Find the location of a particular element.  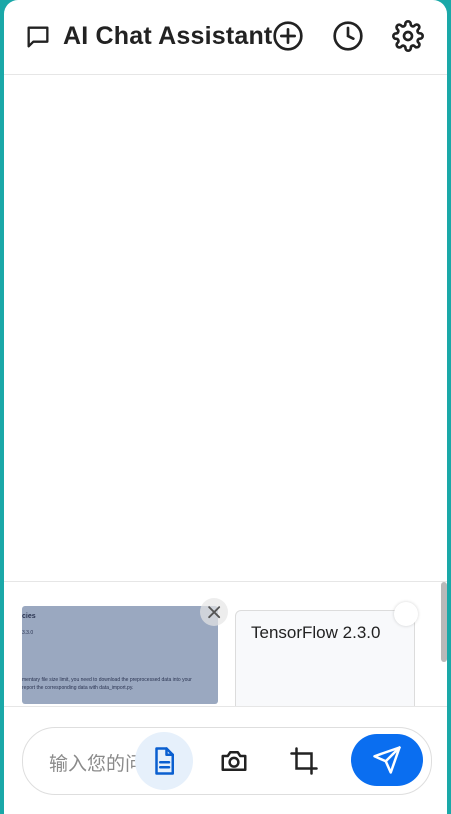

remove-file-button is located at coordinates (406, 614).